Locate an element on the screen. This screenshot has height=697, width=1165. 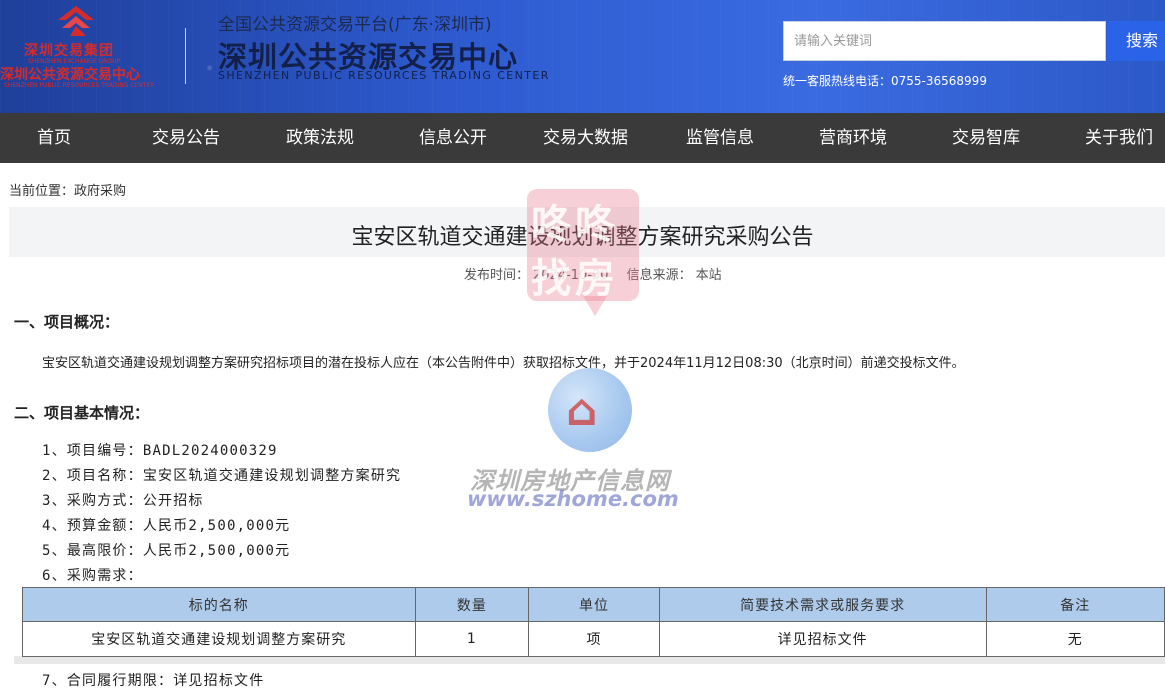
nav-item-business-env: 营商环境 is located at coordinates (853, 138).